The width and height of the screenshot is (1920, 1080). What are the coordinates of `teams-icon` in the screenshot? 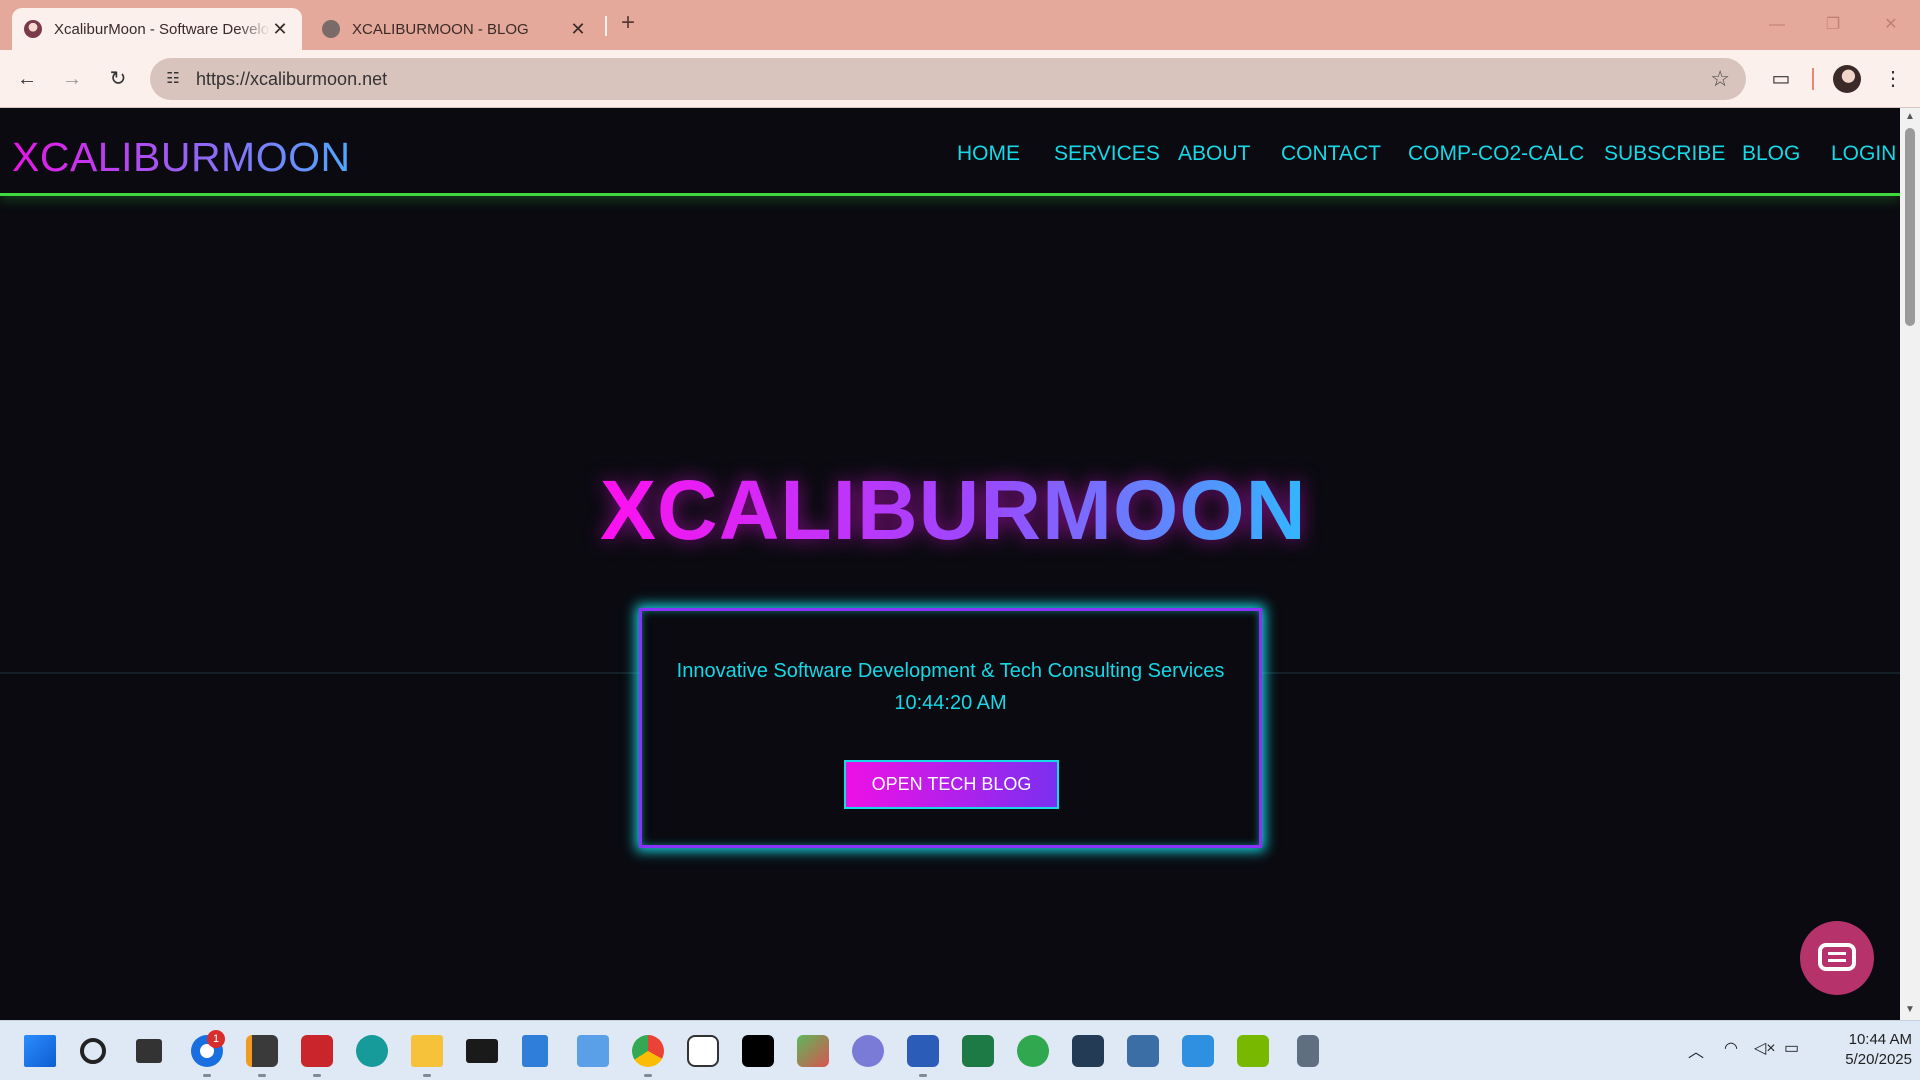 It's located at (868, 1051).